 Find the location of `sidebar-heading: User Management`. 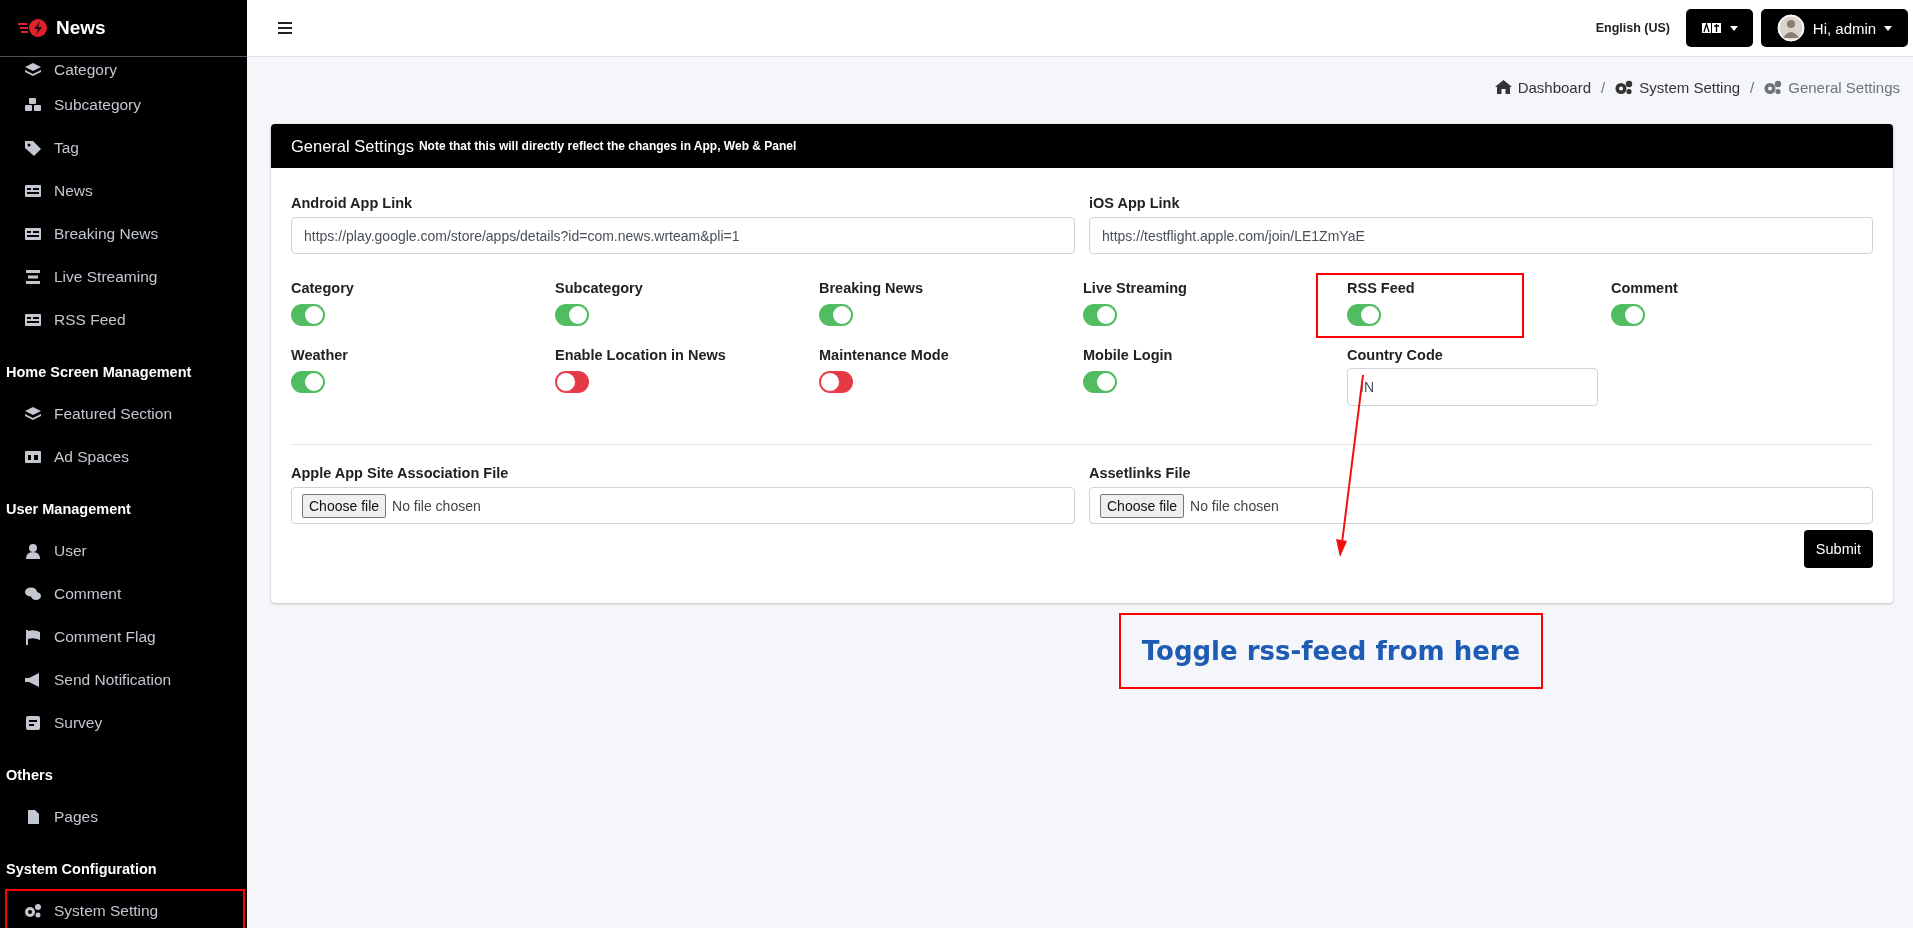

sidebar-heading: User Management is located at coordinates (68, 509).